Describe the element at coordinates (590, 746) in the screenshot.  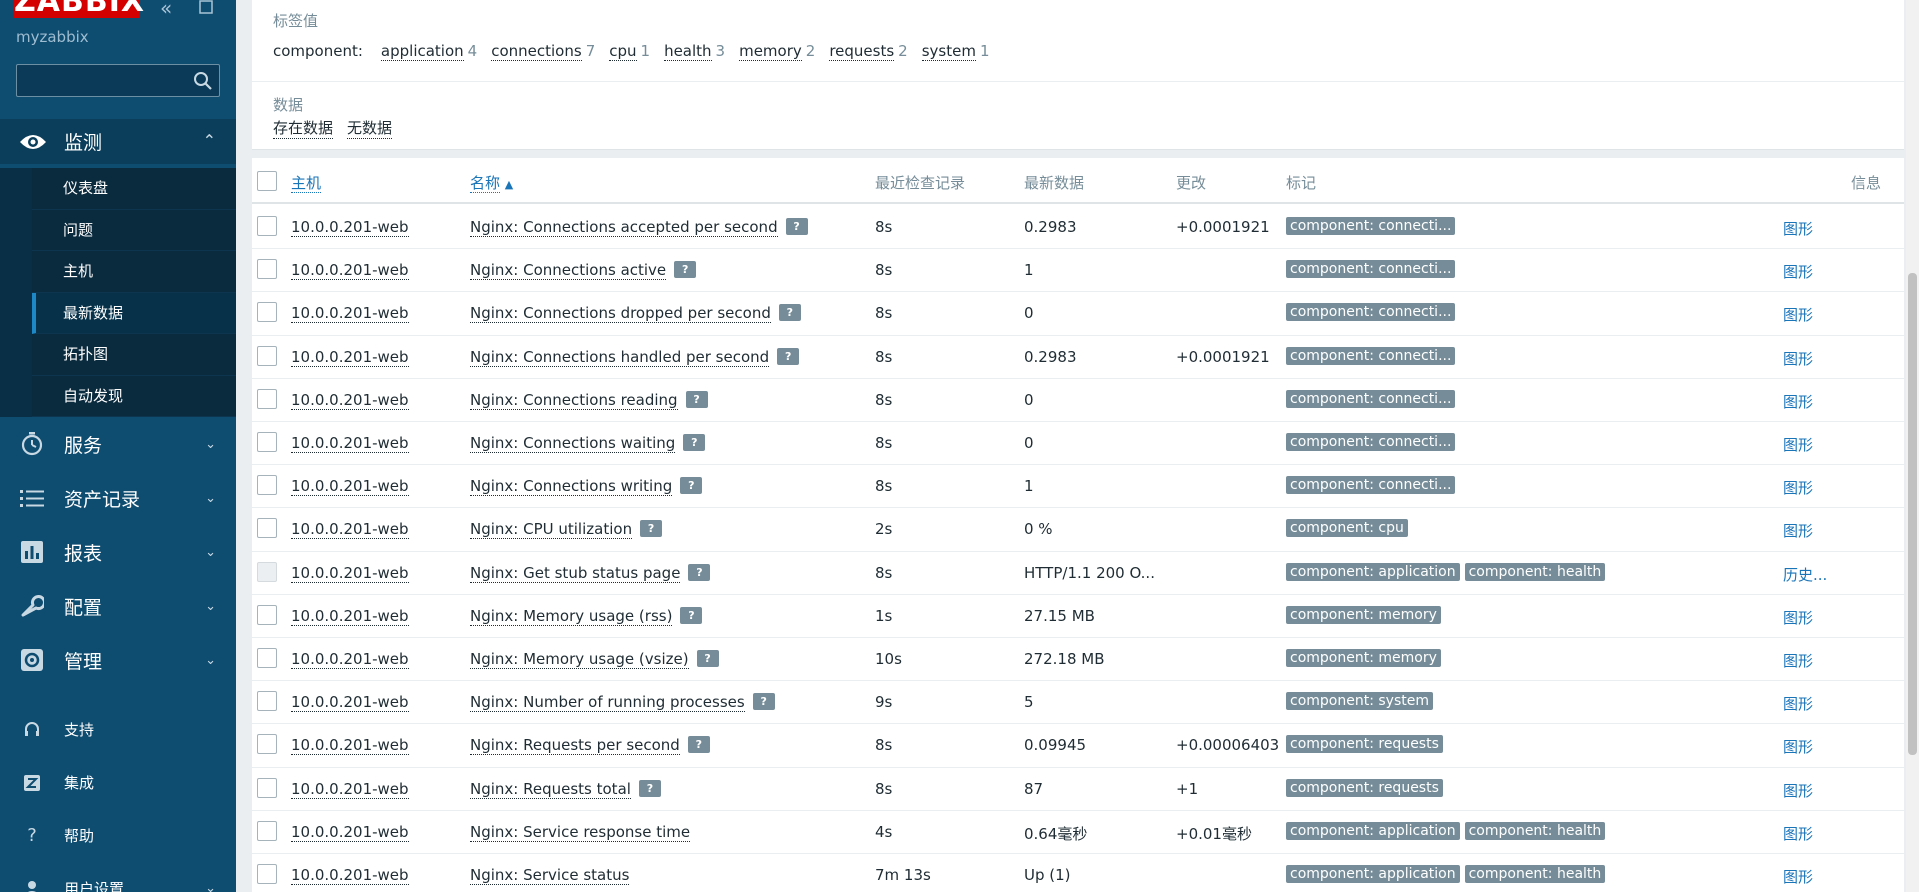
I see `row-item-name: Nginx: Requests per second?` at that location.